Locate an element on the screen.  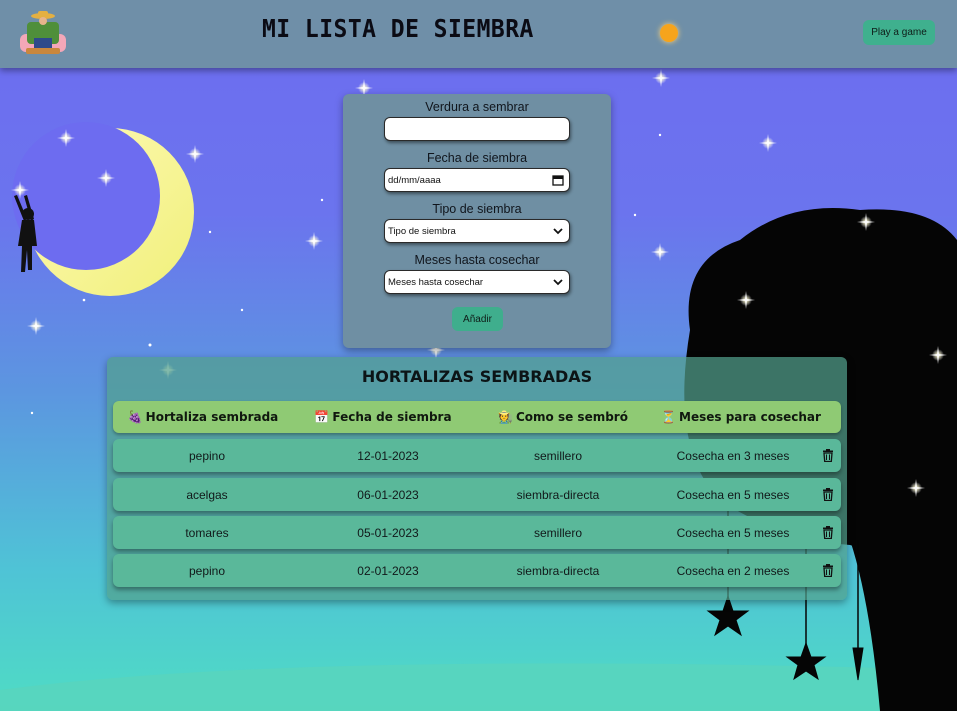
months-select: Meses hasta cosechar is located at coordinates (477, 282).